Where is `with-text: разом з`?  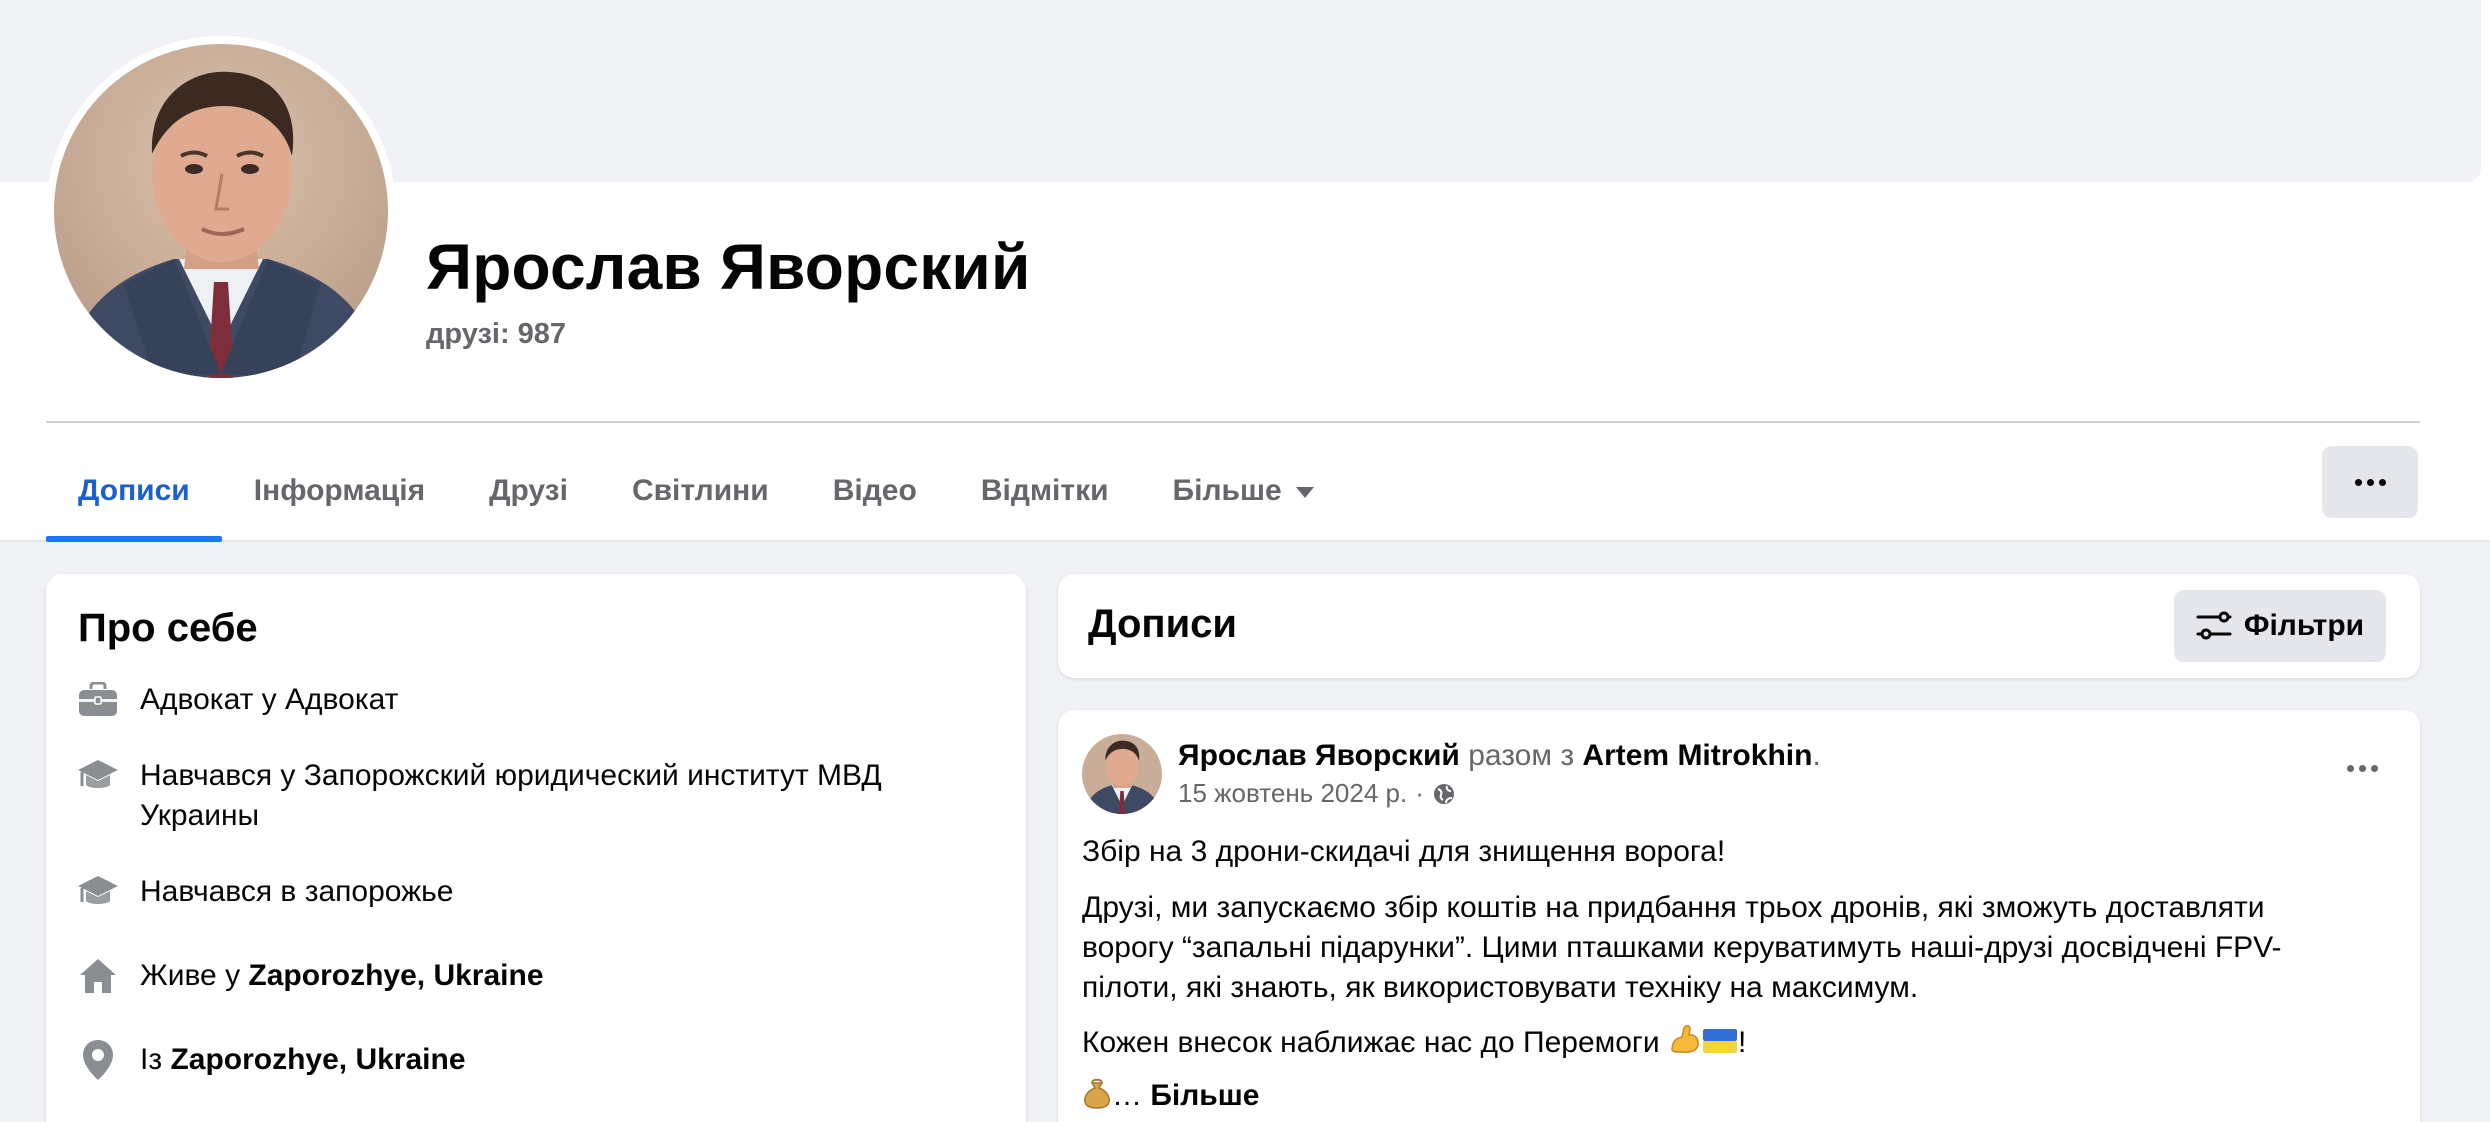
with-text: разом з is located at coordinates (1521, 755).